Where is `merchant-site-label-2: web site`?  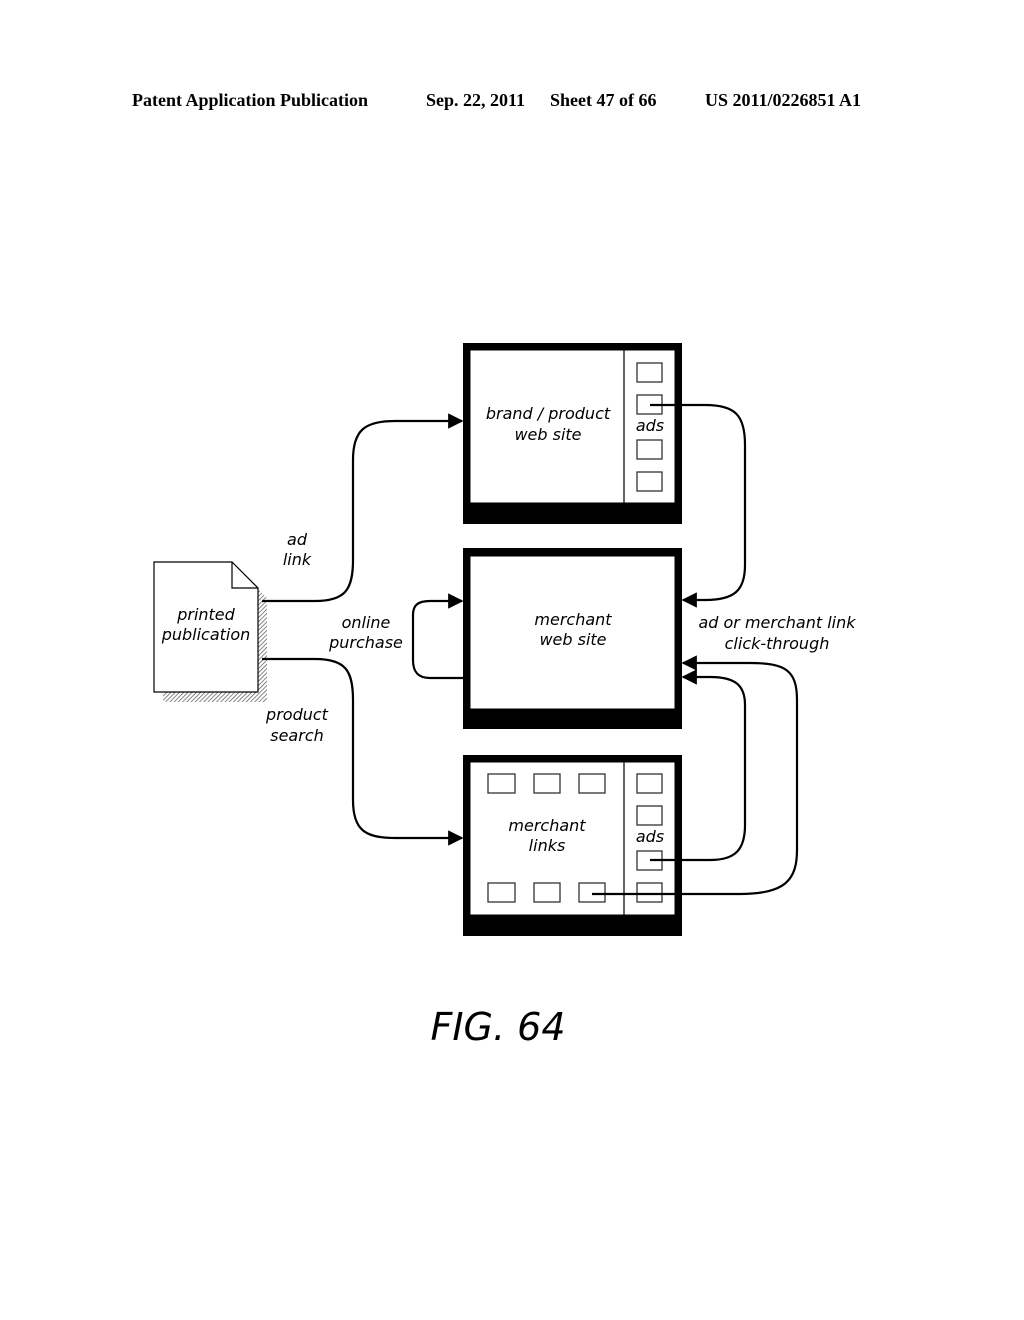 merchant-site-label-2: web site is located at coordinates (572, 639).